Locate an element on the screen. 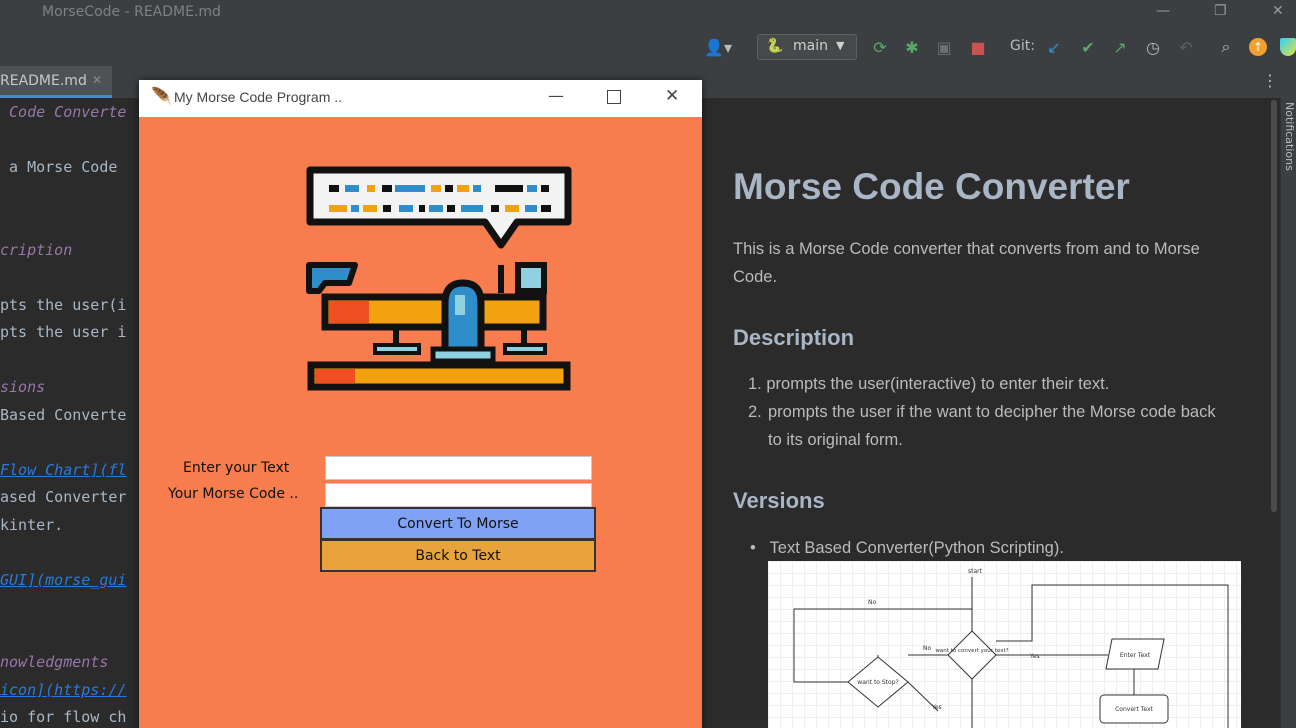 The width and height of the screenshot is (1296, 728). notifications-label: Notifications is located at coordinates (1289, 136).